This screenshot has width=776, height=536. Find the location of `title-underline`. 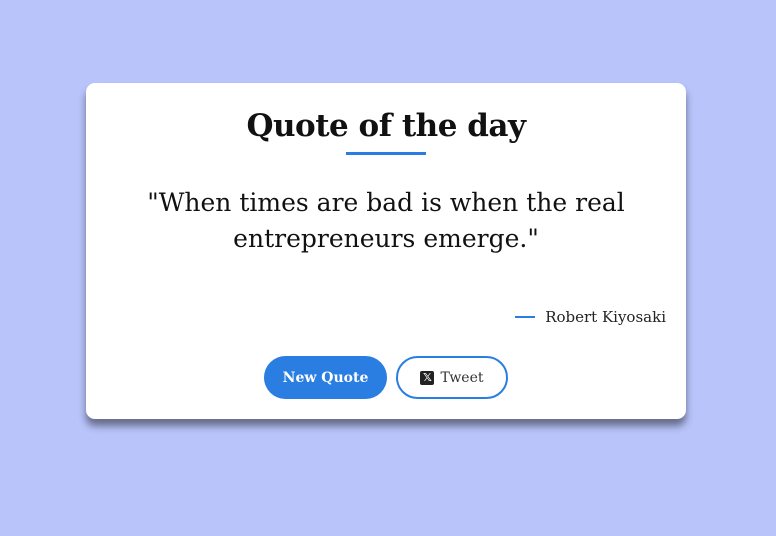

title-underline is located at coordinates (386, 153).